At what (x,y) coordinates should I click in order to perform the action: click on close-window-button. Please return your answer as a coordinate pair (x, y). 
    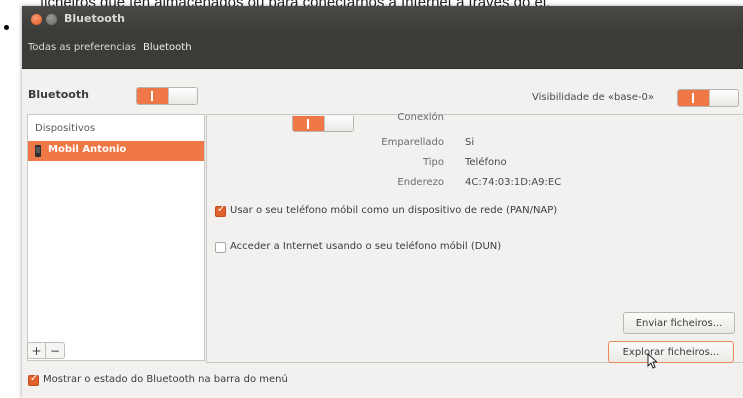
    Looking at the image, I should click on (36, 19).